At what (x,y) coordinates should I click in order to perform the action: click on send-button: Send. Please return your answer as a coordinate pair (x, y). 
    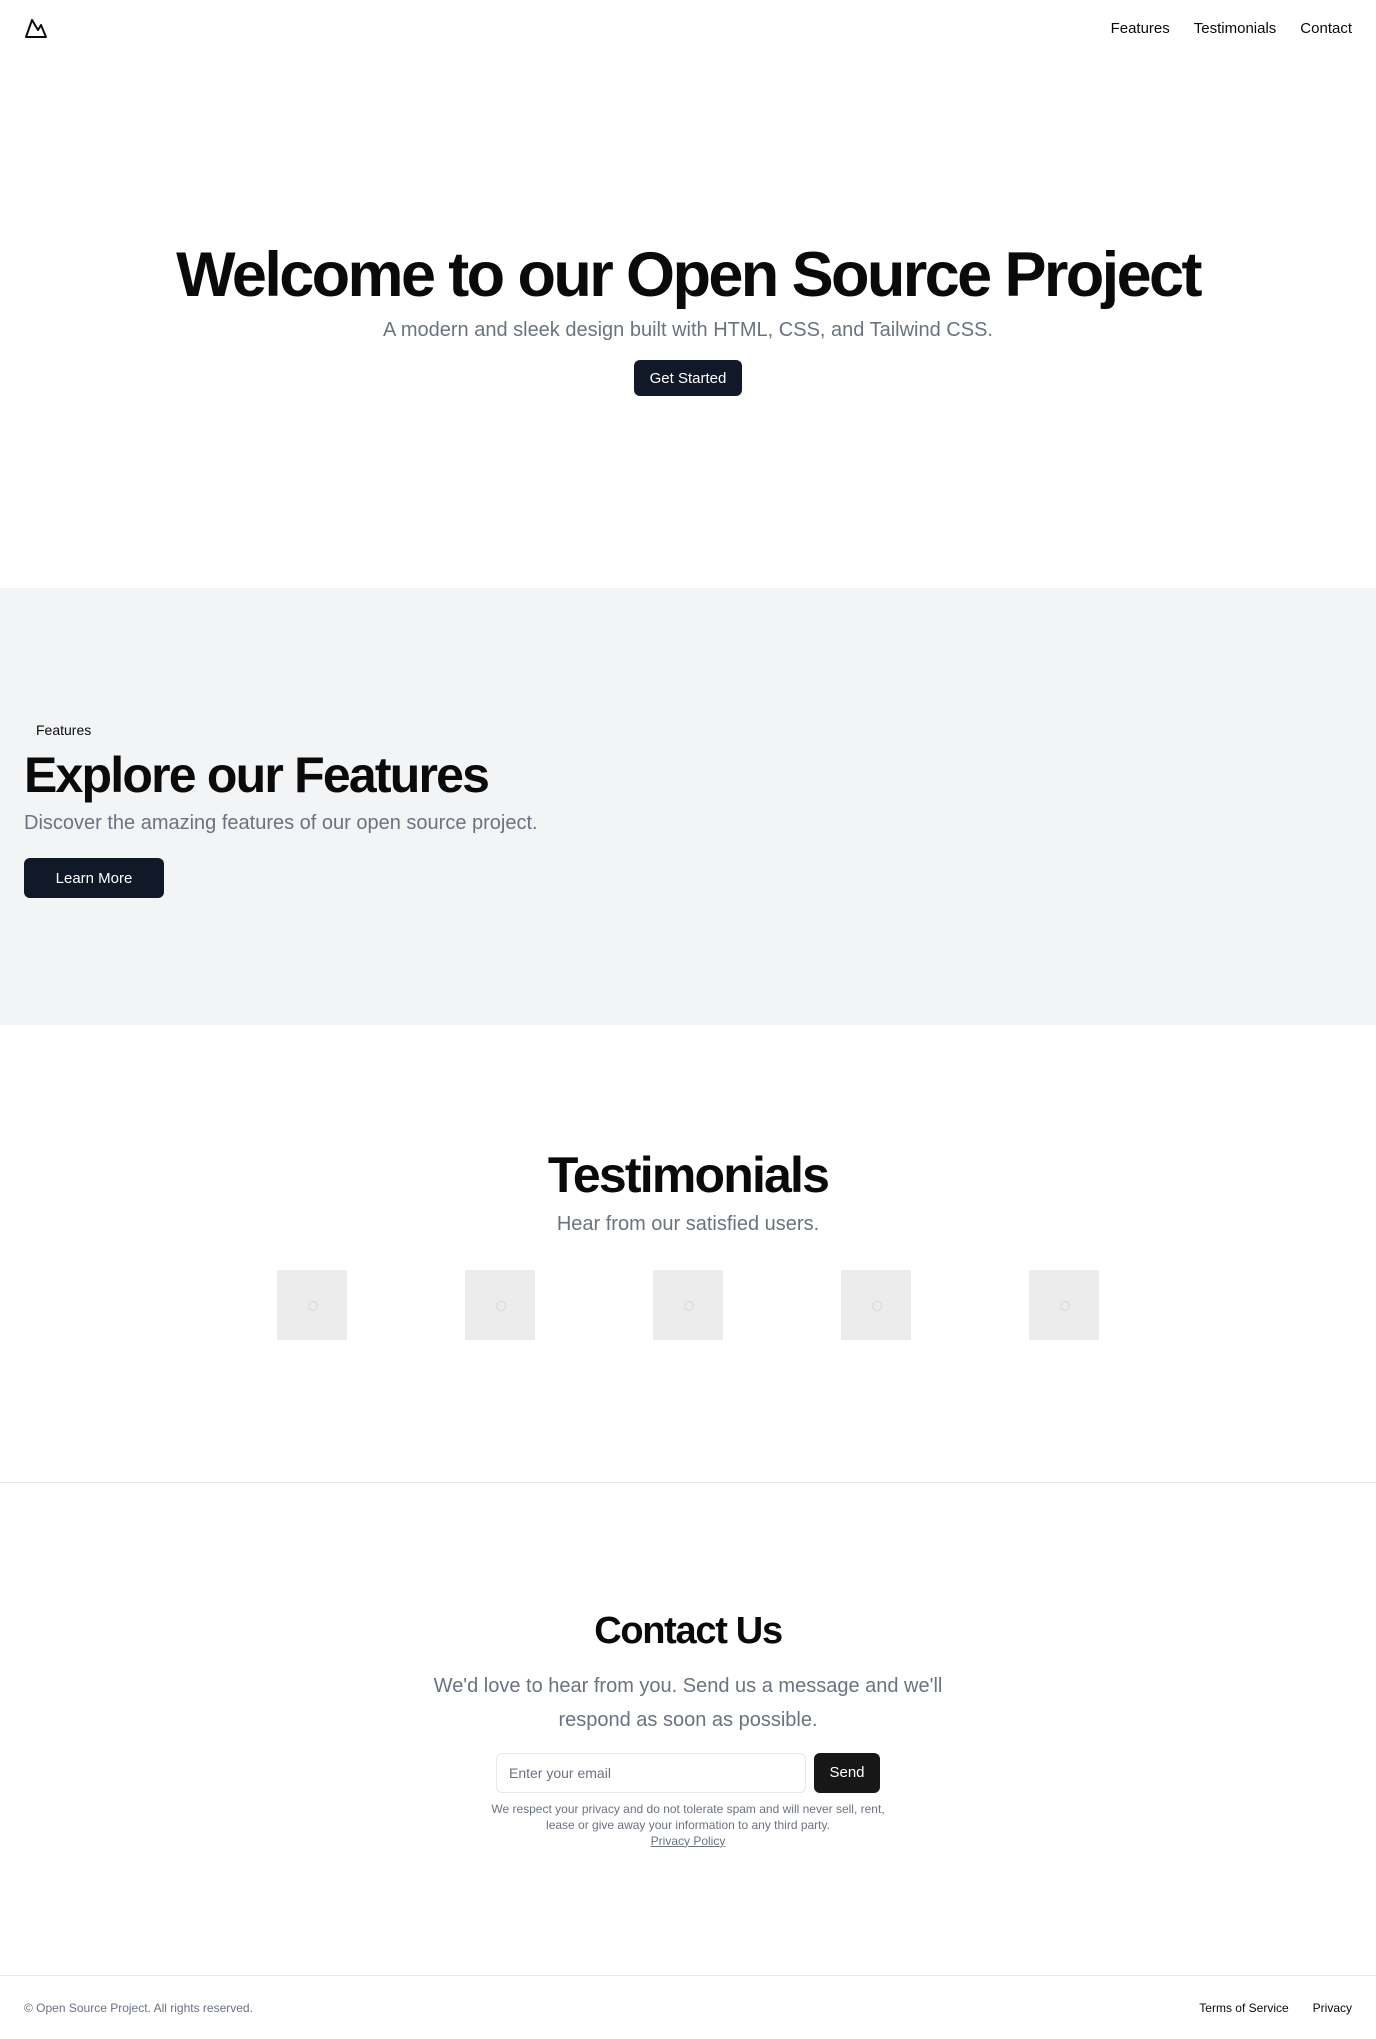
    Looking at the image, I should click on (847, 1772).